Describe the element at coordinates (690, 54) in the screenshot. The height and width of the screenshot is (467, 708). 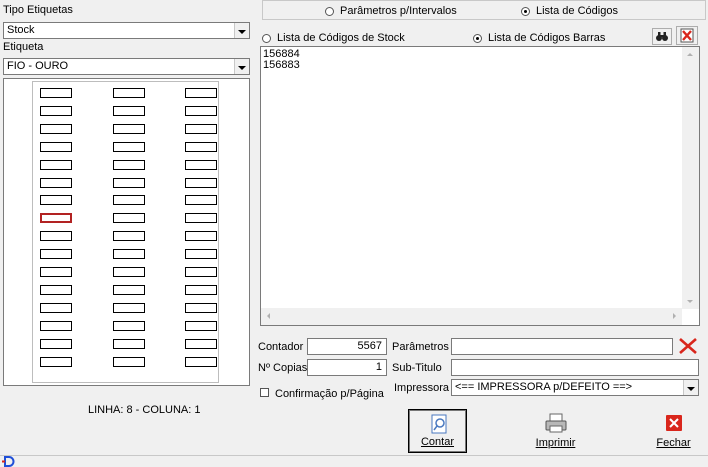
I see `scroll-up-icon` at that location.